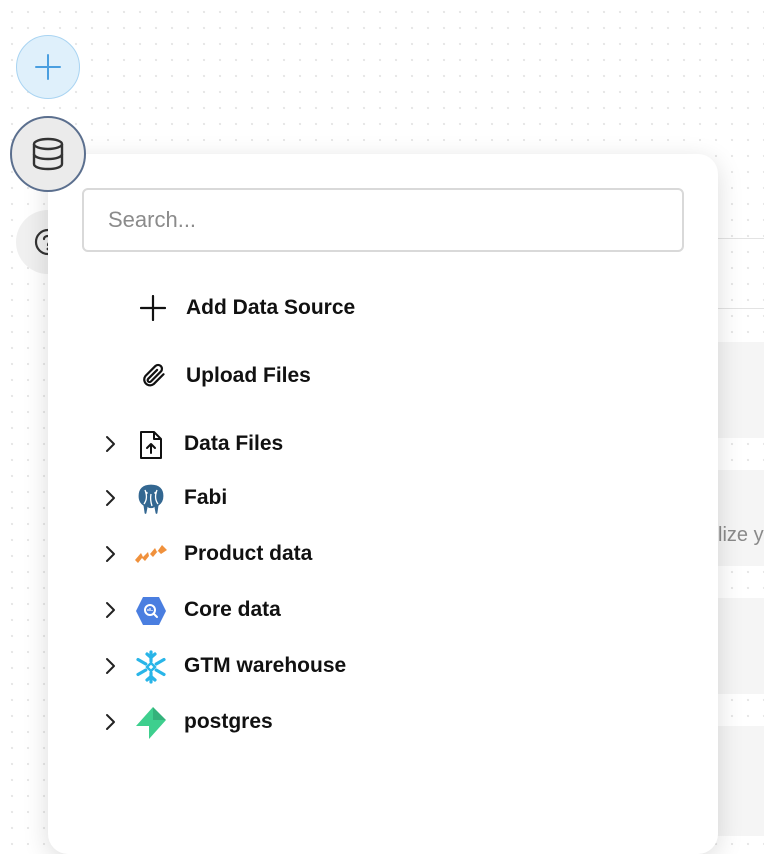 The image size is (764, 854). I want to click on add-button, so click(48, 67).